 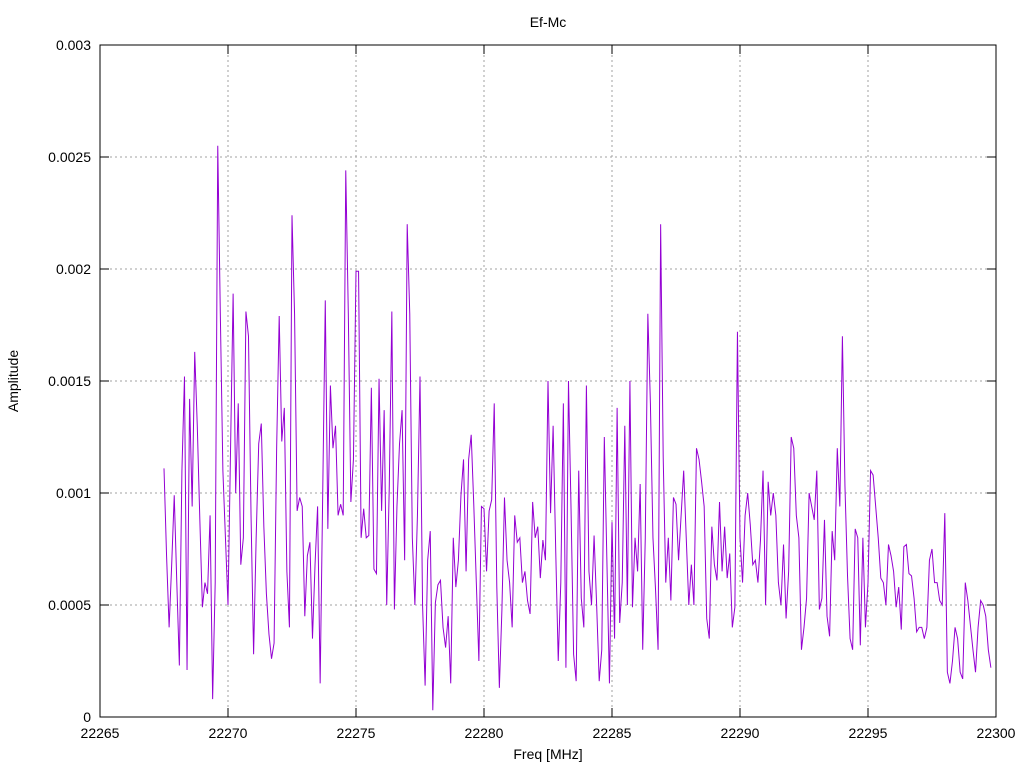 I want to click on x-tick-label: 22285, so click(x=612, y=733).